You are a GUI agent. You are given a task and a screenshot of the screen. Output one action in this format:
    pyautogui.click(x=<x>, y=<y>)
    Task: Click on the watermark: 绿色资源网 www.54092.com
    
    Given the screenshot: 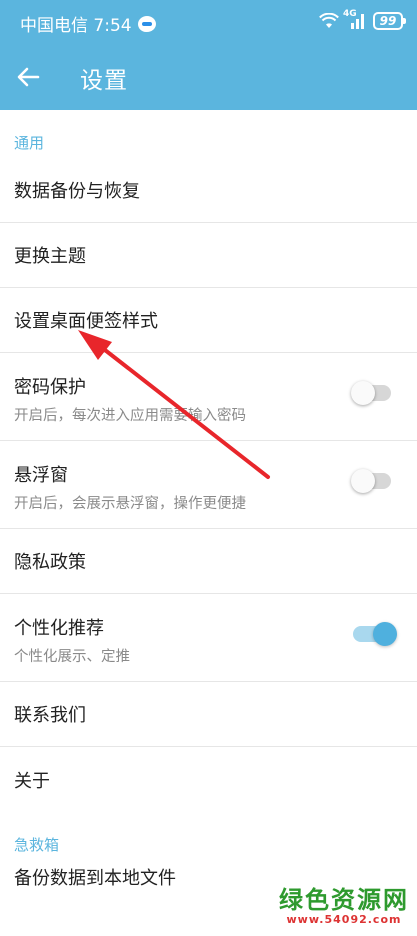 What is the action you would take?
    pyautogui.click(x=344, y=903)
    